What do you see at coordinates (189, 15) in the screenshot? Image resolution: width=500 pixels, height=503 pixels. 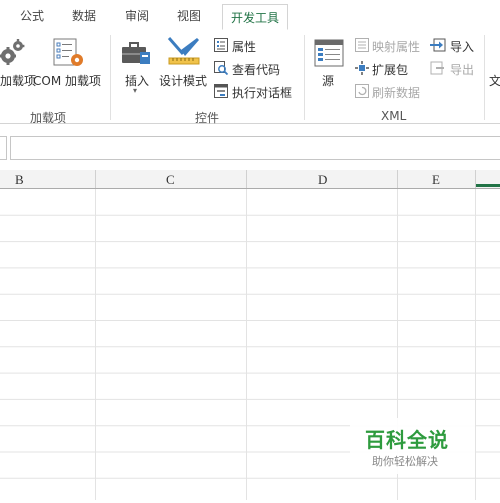 I see `tab-view: 视图` at bounding box center [189, 15].